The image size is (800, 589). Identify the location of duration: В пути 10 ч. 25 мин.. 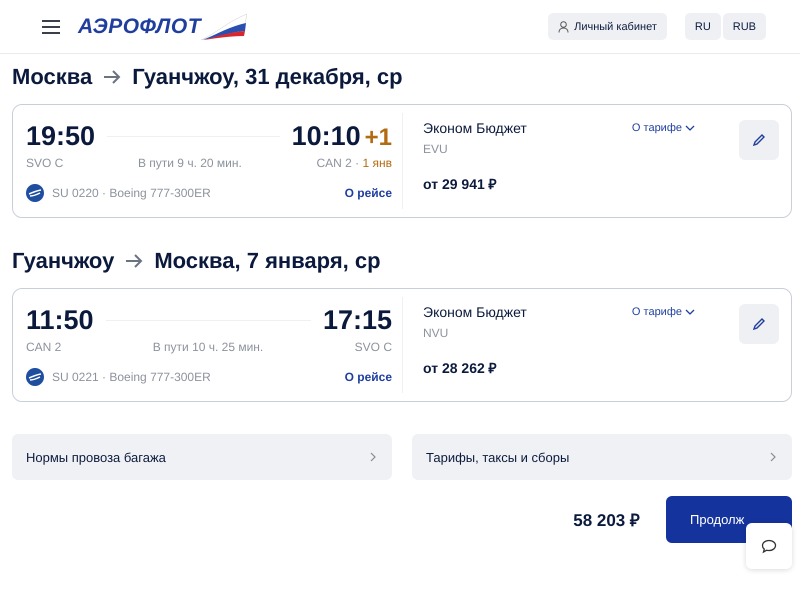
(208, 347).